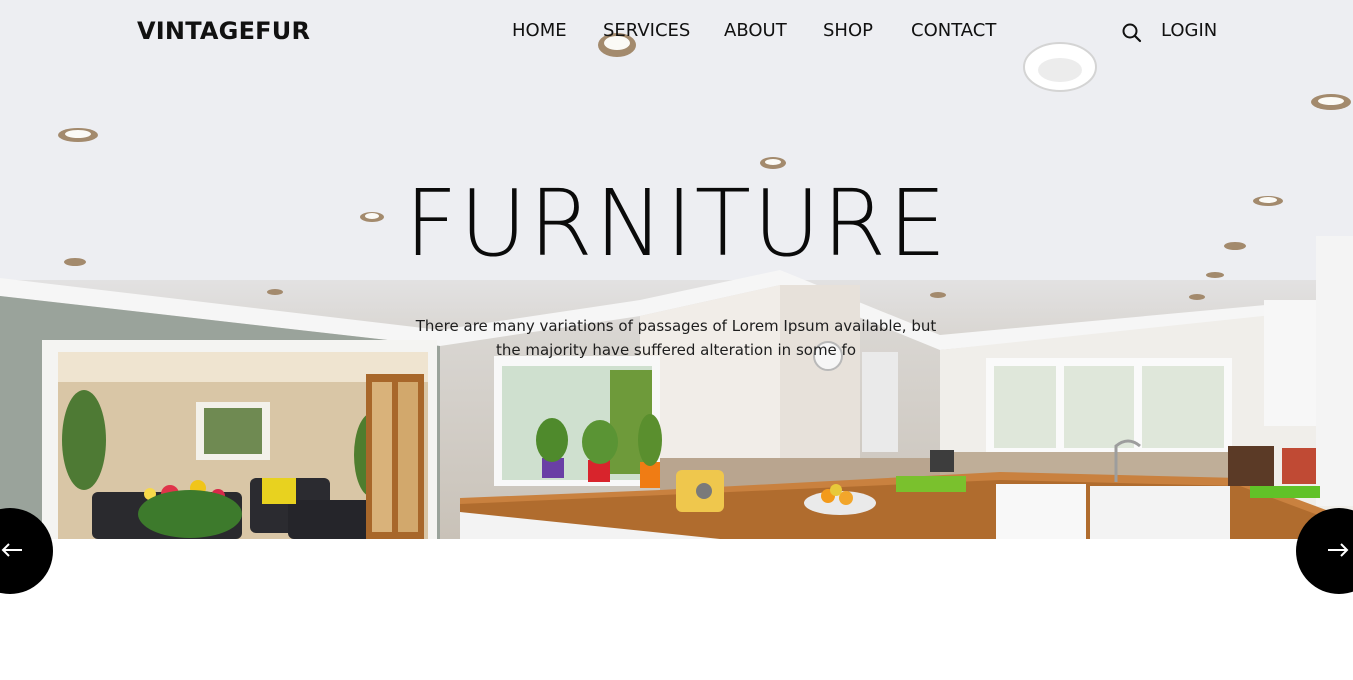 This screenshot has height=680, width=1353. Describe the element at coordinates (1189, 30) in the screenshot. I see `login-link: LOGIN` at that location.